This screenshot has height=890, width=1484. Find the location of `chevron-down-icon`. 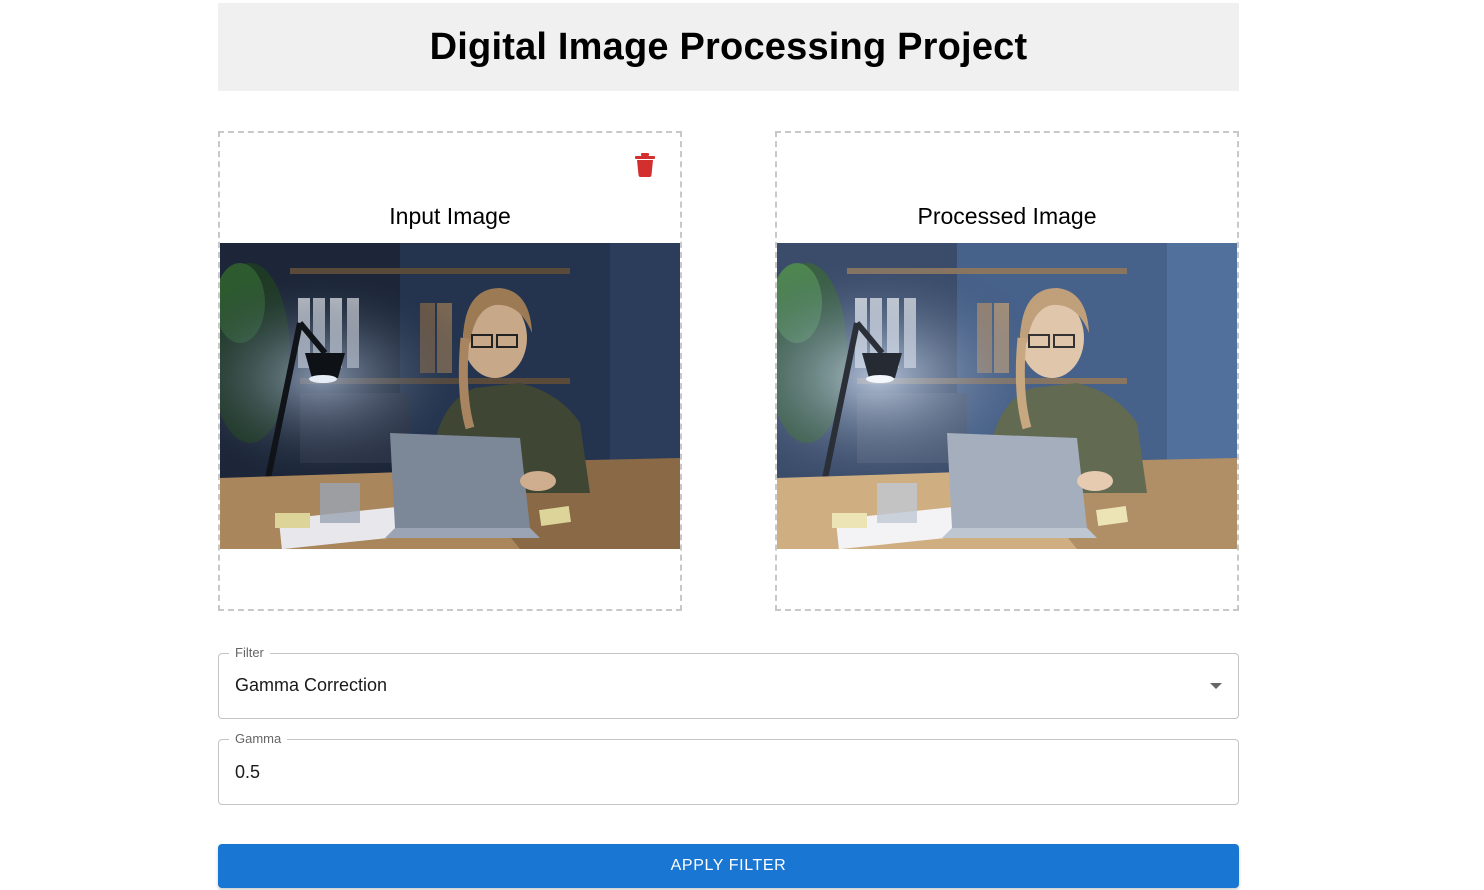

chevron-down-icon is located at coordinates (1216, 686).